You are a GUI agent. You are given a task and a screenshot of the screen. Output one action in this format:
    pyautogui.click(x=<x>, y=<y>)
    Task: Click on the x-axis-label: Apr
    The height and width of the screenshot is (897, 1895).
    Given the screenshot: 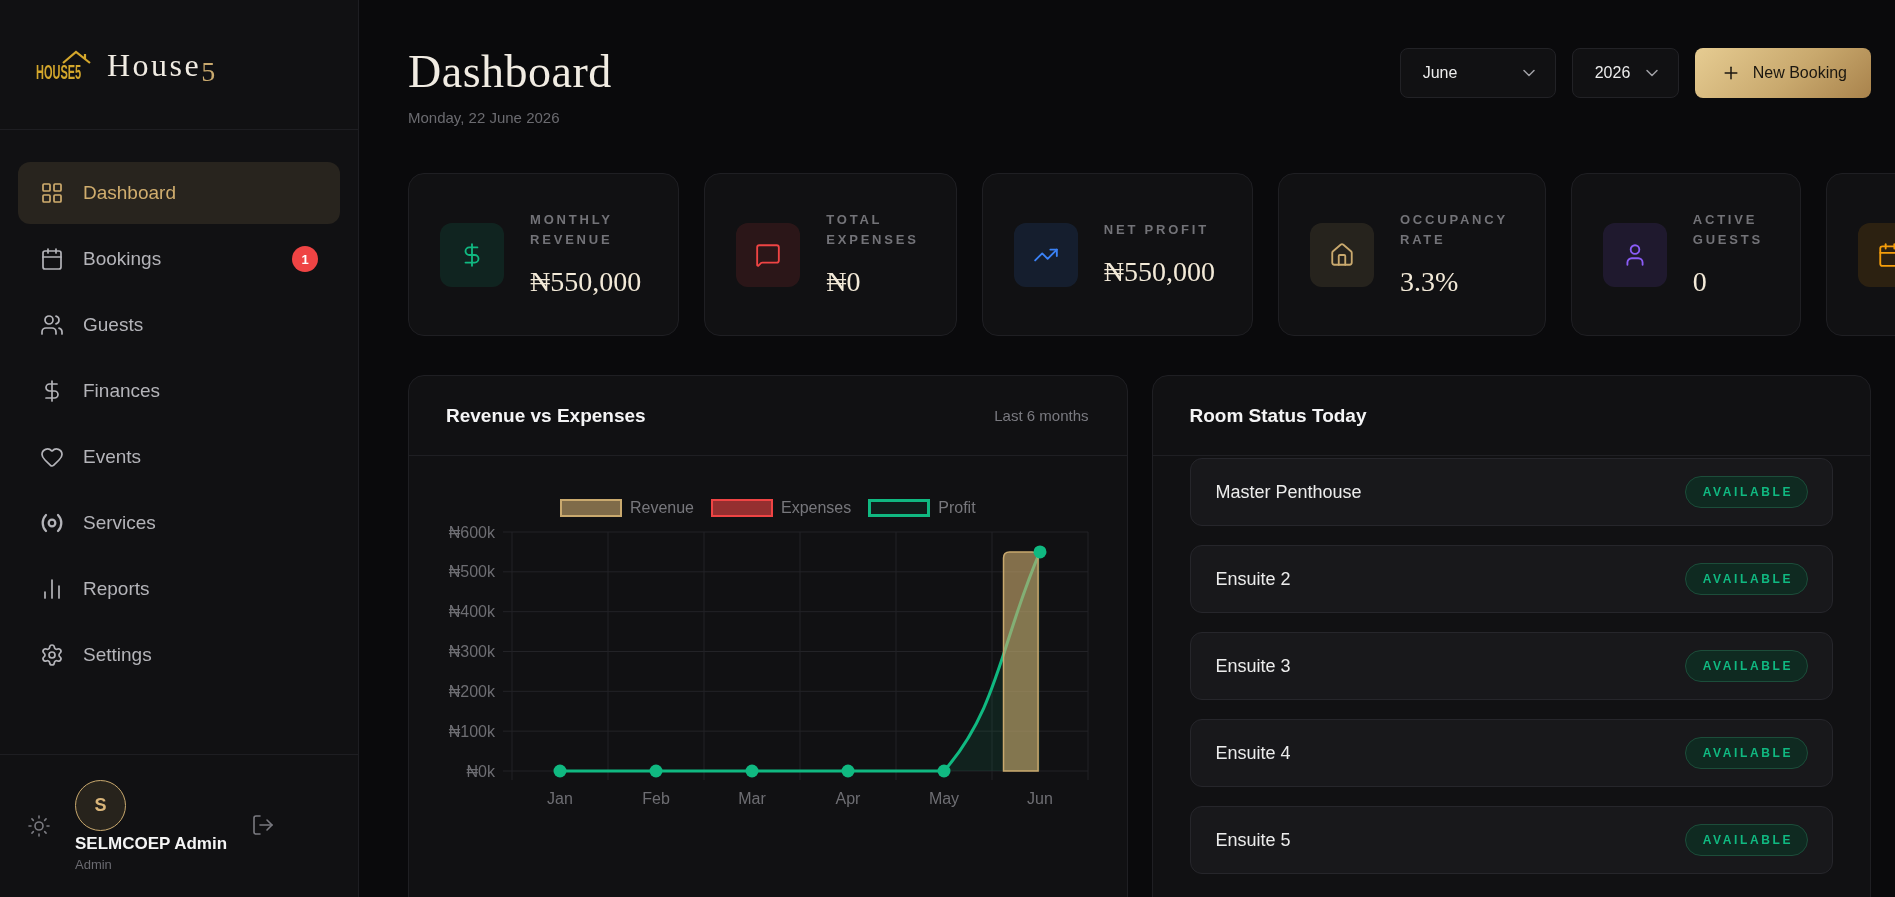 What is the action you would take?
    pyautogui.click(x=848, y=798)
    